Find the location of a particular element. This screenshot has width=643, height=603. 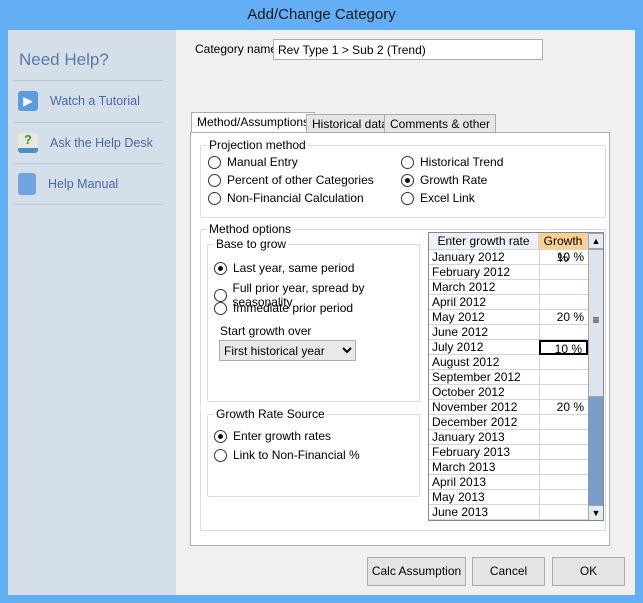

scroll-up-icon: ▲ is located at coordinates (595, 241).